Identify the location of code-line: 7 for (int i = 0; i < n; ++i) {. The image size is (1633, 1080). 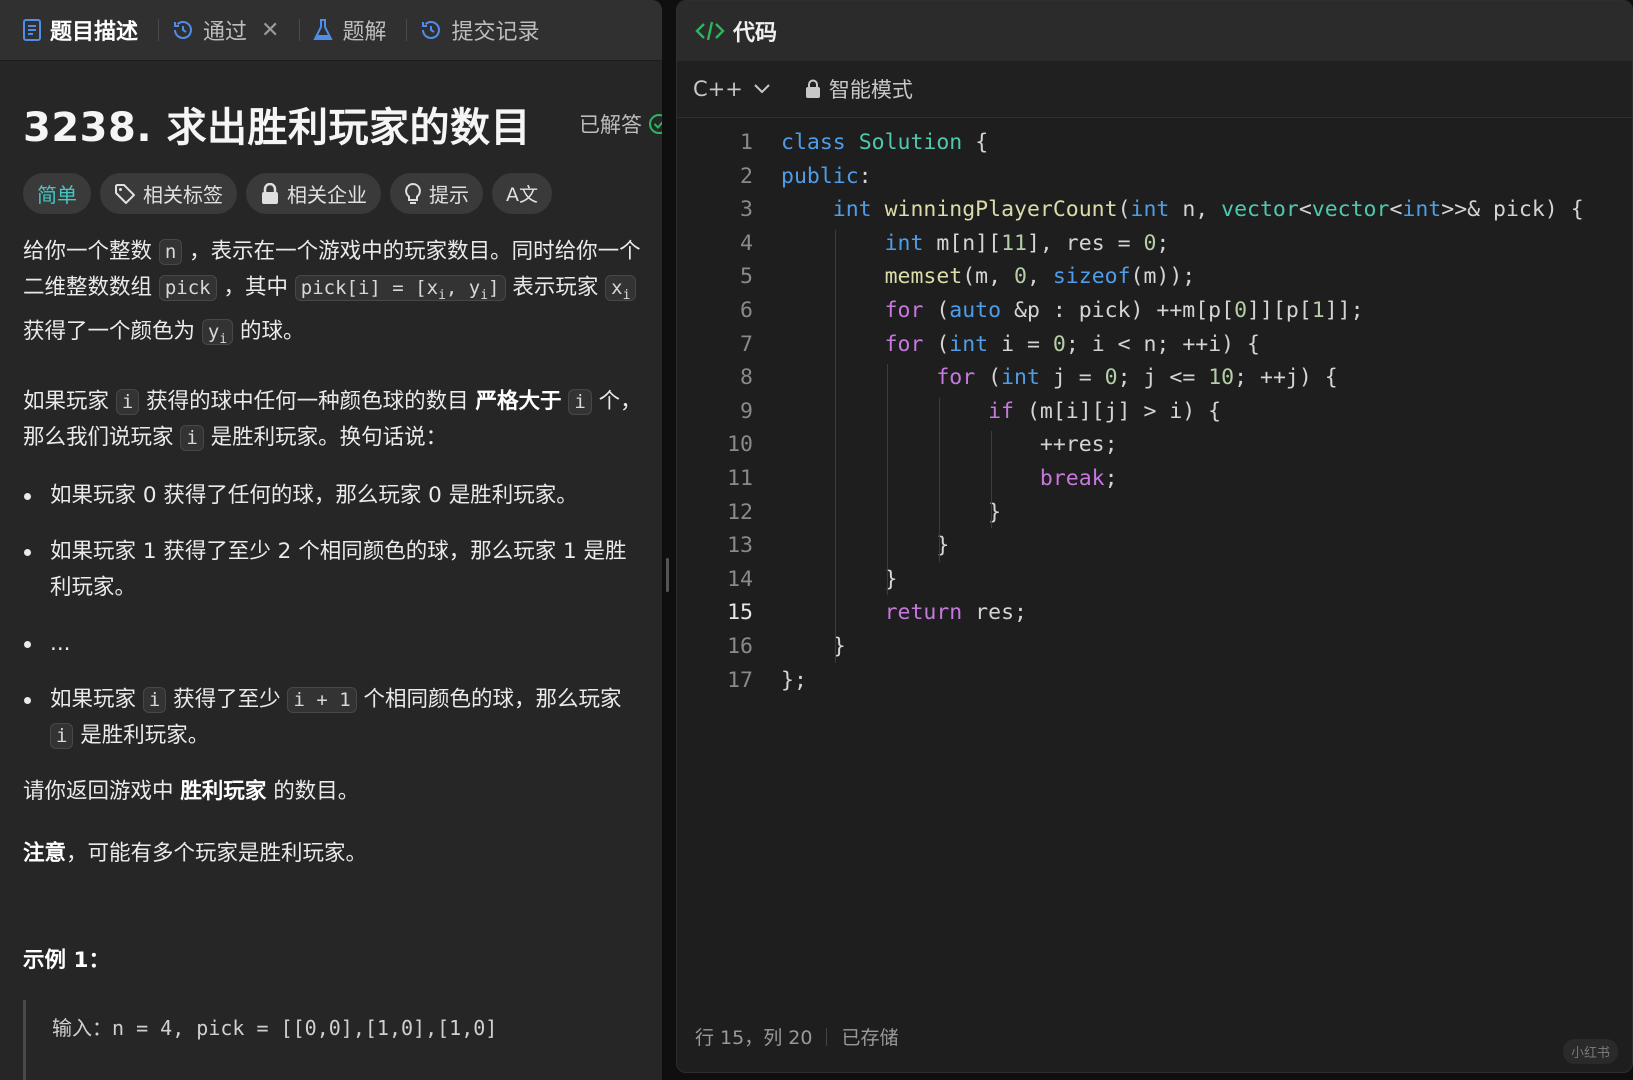
(1154, 344).